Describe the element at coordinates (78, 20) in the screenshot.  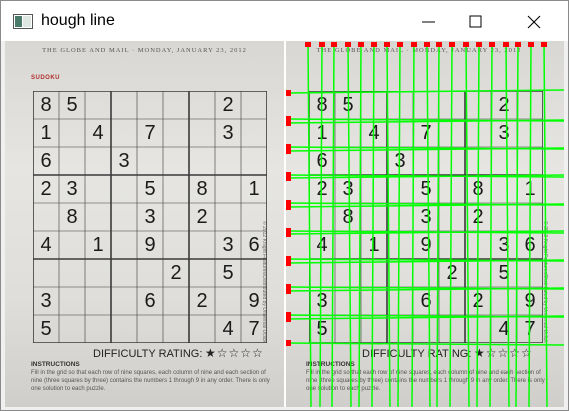
I see `window-title: hough line` at that location.